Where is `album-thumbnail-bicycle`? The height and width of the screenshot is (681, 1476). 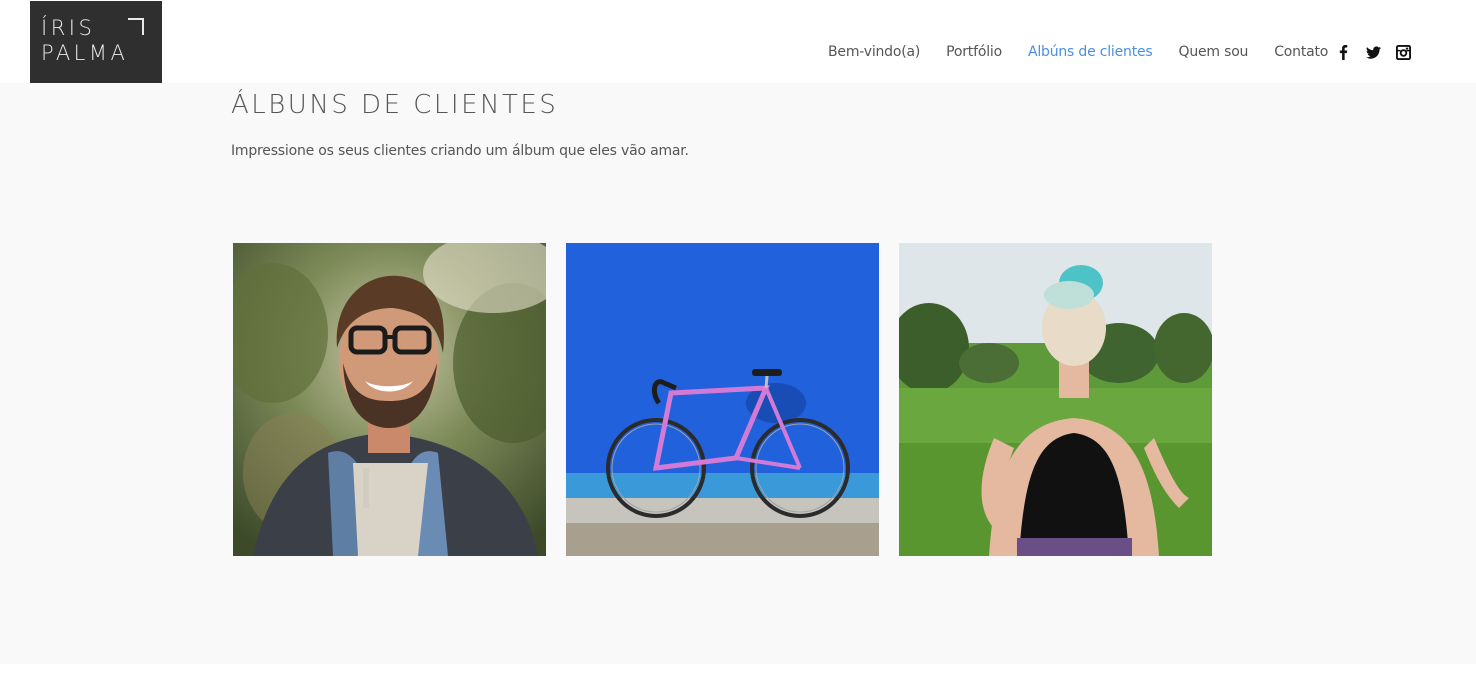 album-thumbnail-bicycle is located at coordinates (722, 399).